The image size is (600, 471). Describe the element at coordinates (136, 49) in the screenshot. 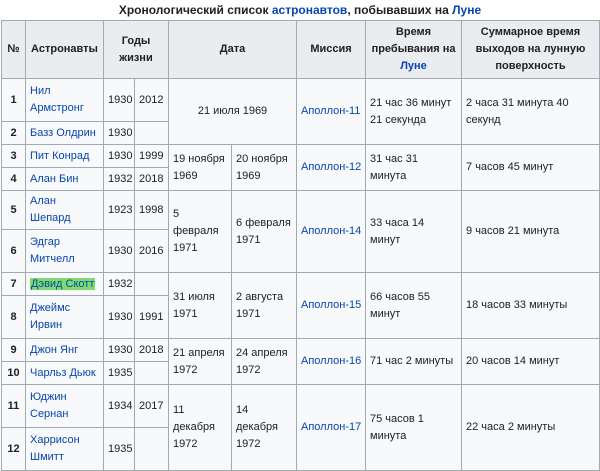

I see `header-years: Годы жизни` at that location.